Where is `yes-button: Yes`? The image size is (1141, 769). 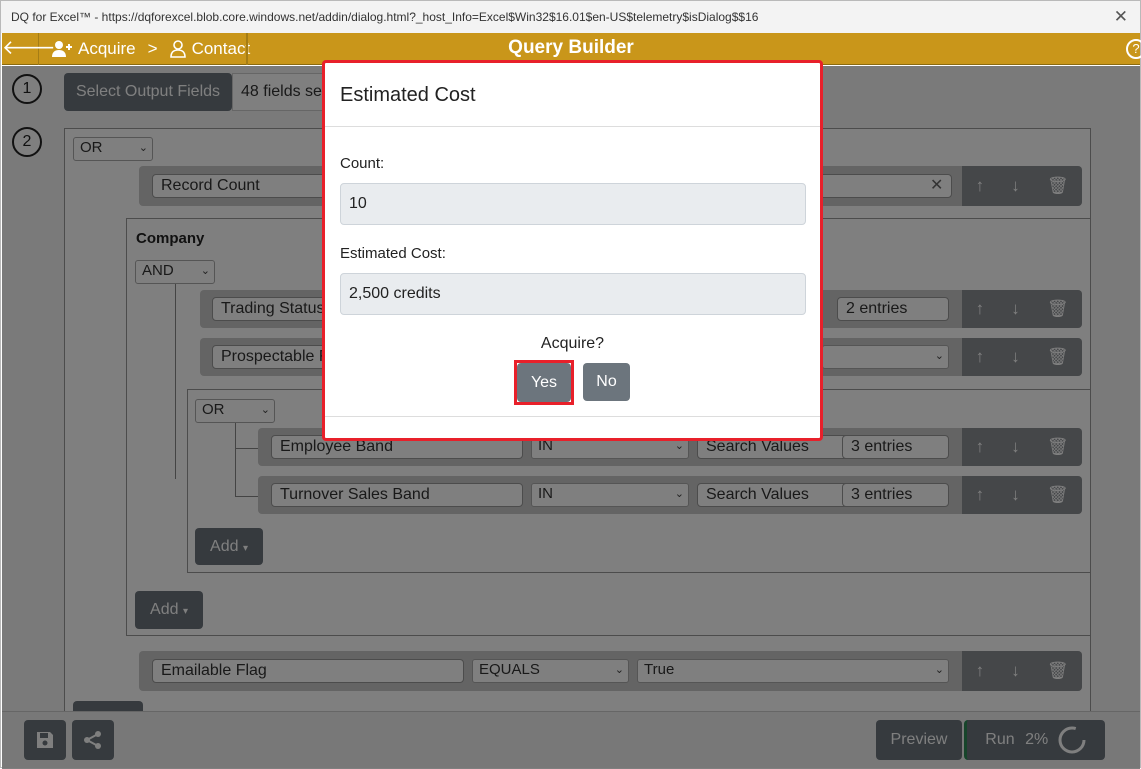
yes-button: Yes is located at coordinates (544, 382).